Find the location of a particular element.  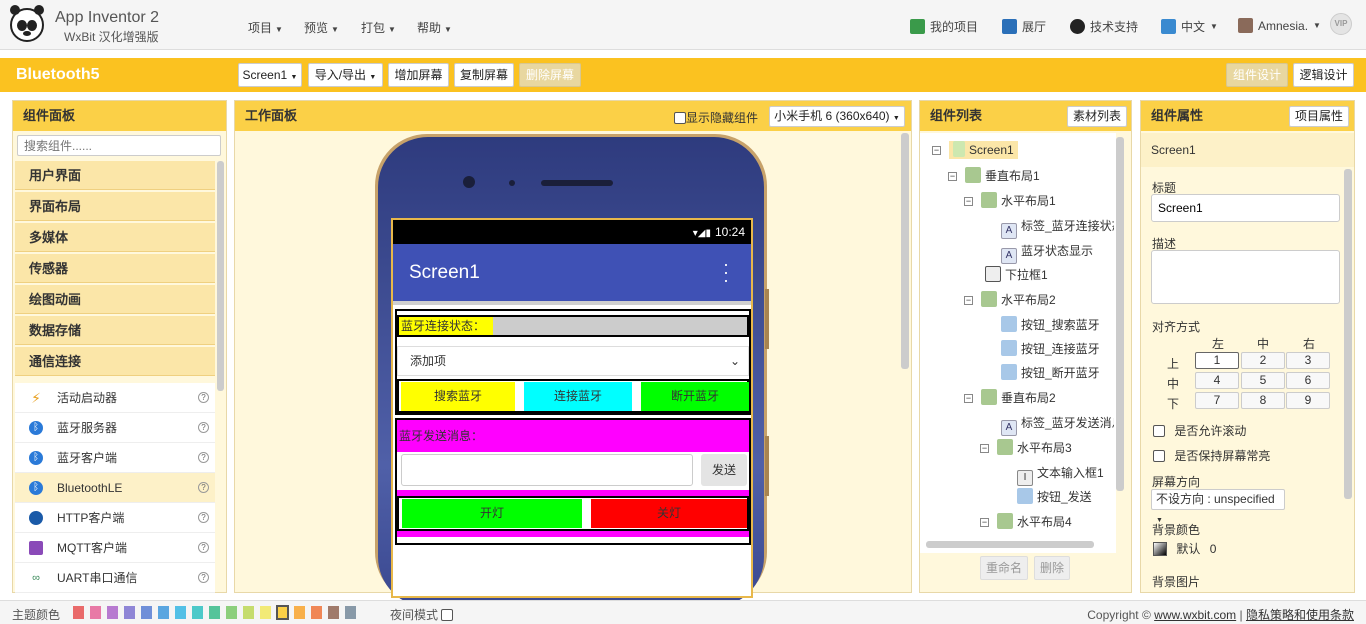

search-bluetooth-button: 搜索蓝牙 is located at coordinates (458, 396).